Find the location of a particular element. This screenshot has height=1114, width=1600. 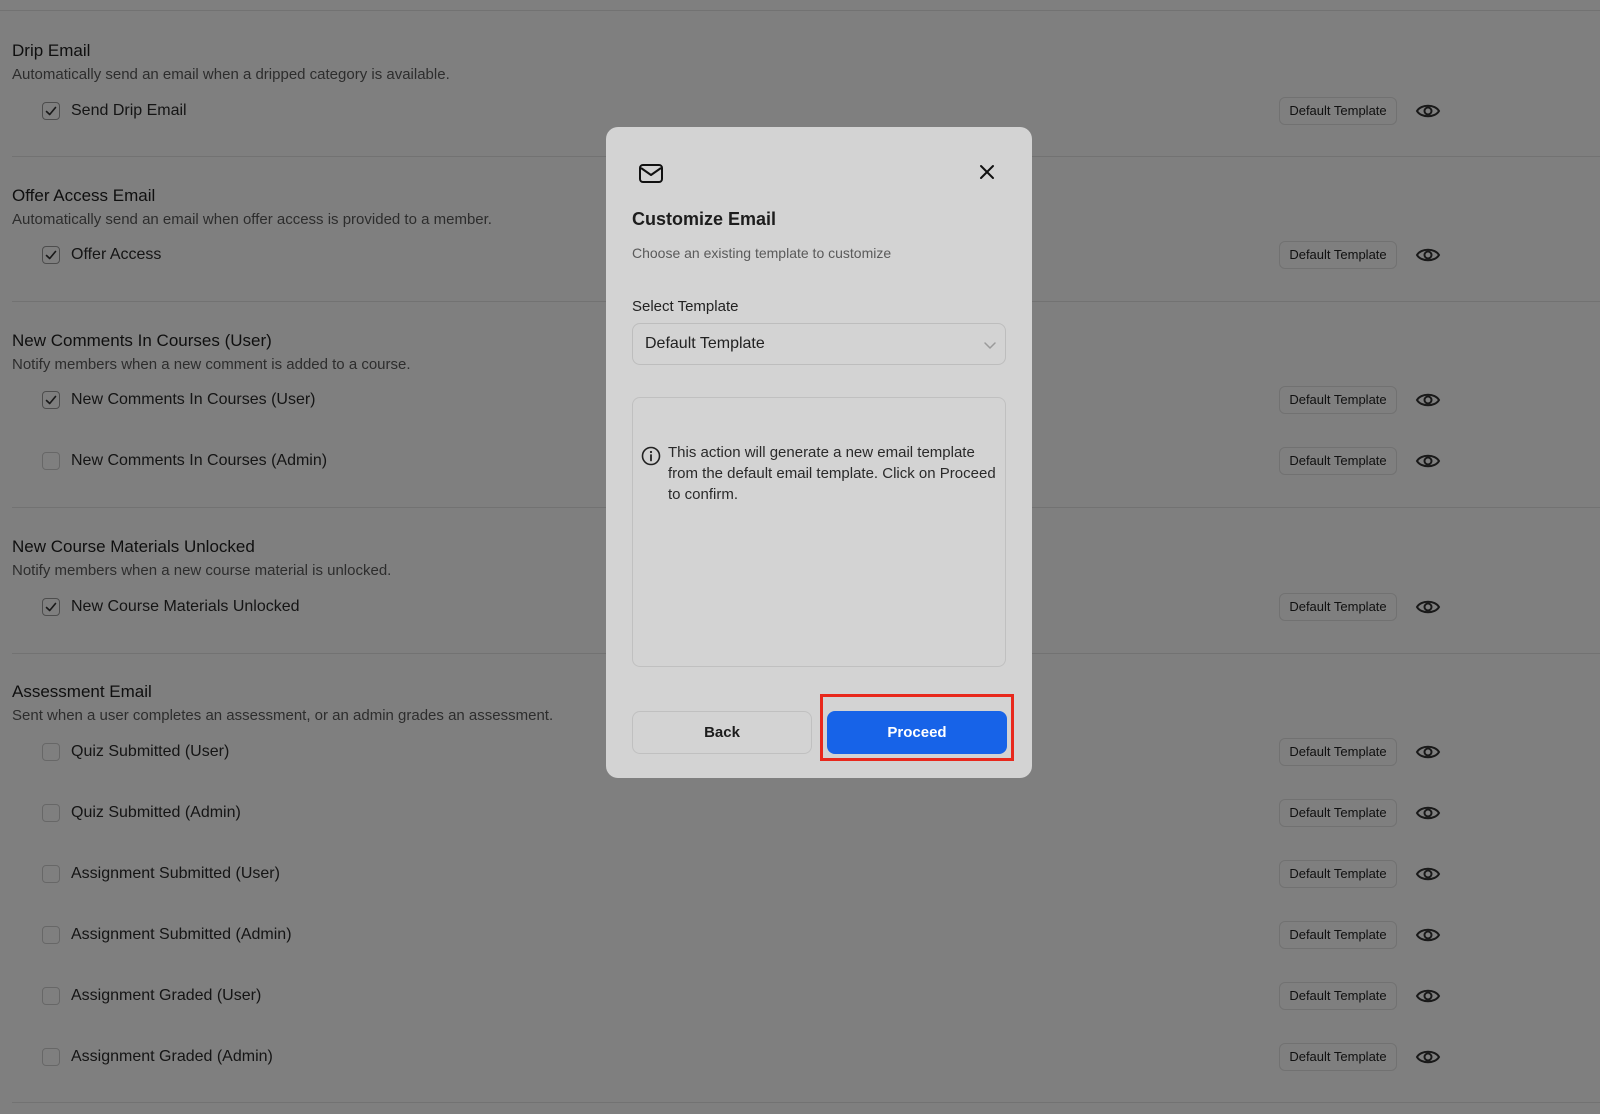

back-button: Back is located at coordinates (722, 732).